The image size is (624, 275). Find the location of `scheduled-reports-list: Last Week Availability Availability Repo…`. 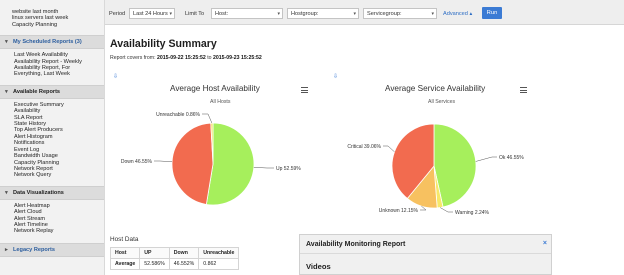

scheduled-reports-list: Last Week Availability Availability Repo… is located at coordinates (52, 65).